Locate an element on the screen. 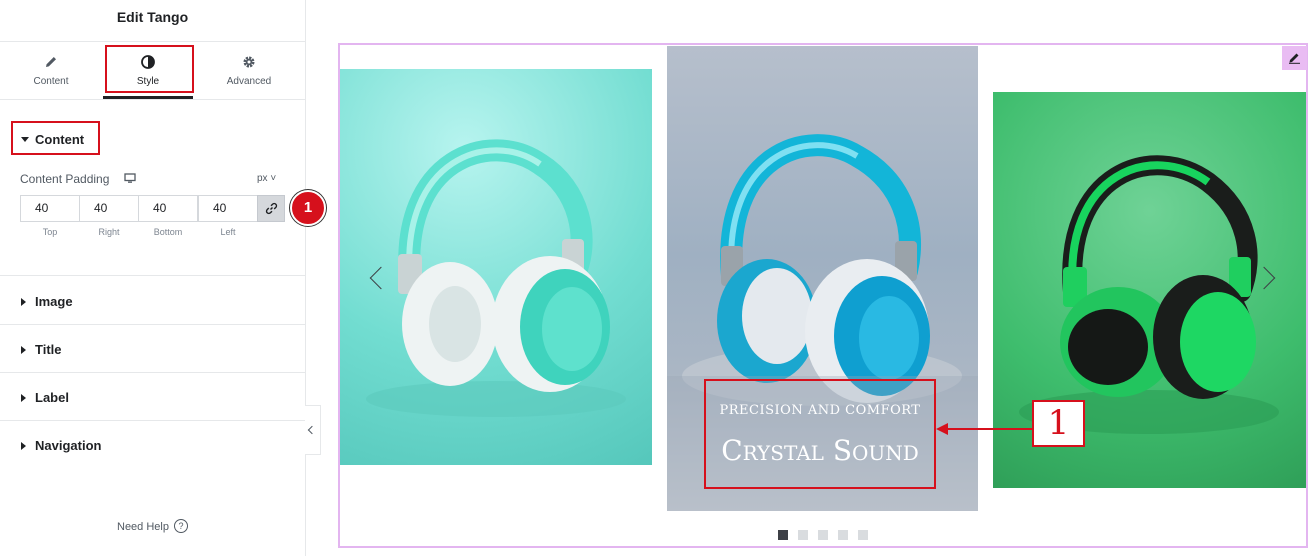 This screenshot has height=556, width=1313. active-tab-indicator is located at coordinates (148, 97).